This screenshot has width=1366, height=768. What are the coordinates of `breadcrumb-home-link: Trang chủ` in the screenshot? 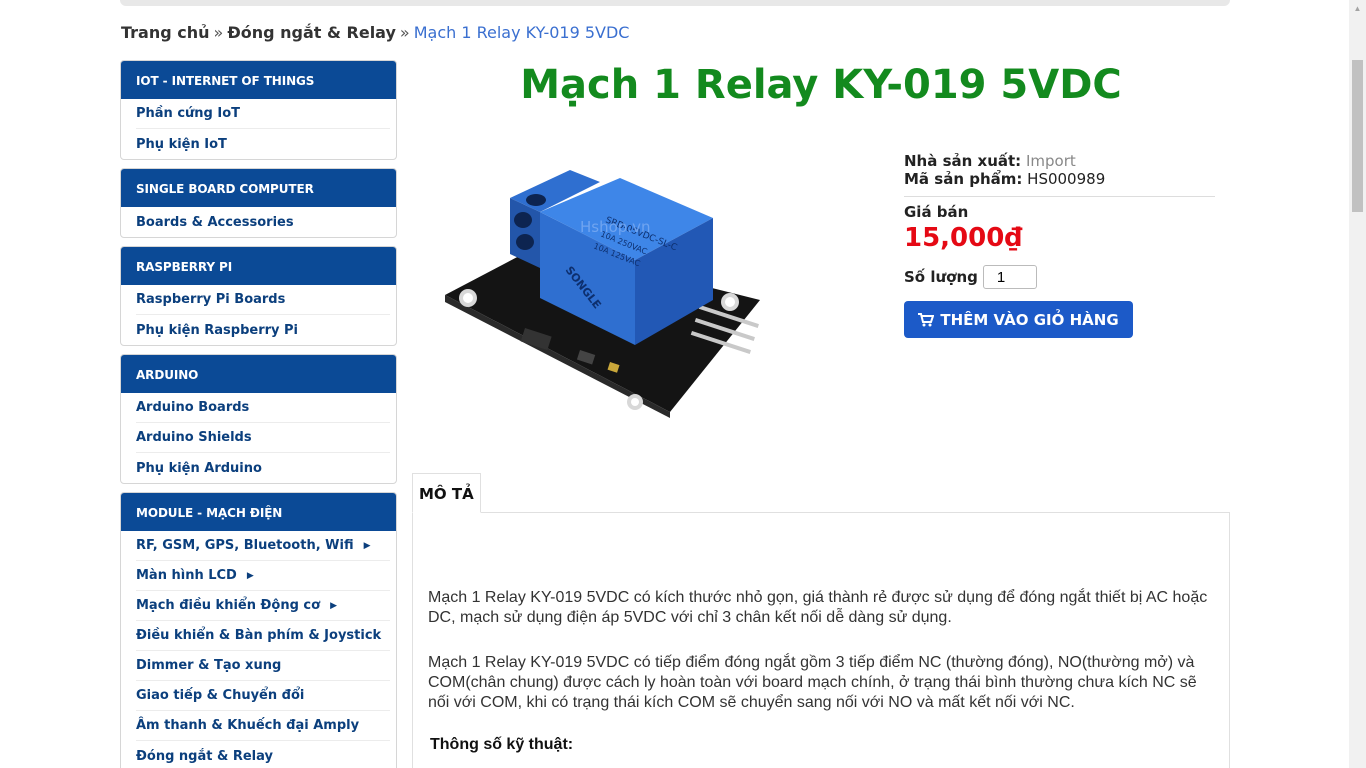 It's located at (165, 32).